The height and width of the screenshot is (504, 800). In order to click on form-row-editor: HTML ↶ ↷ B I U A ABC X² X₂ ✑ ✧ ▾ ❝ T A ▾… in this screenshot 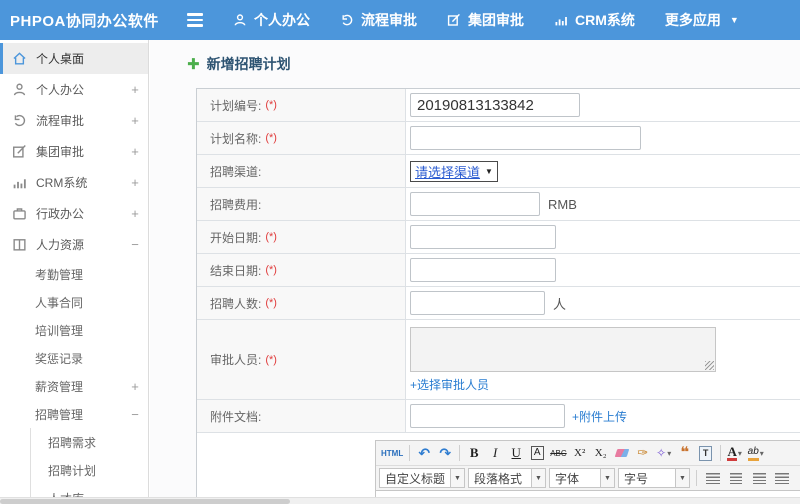, I will do `click(498, 465)`.